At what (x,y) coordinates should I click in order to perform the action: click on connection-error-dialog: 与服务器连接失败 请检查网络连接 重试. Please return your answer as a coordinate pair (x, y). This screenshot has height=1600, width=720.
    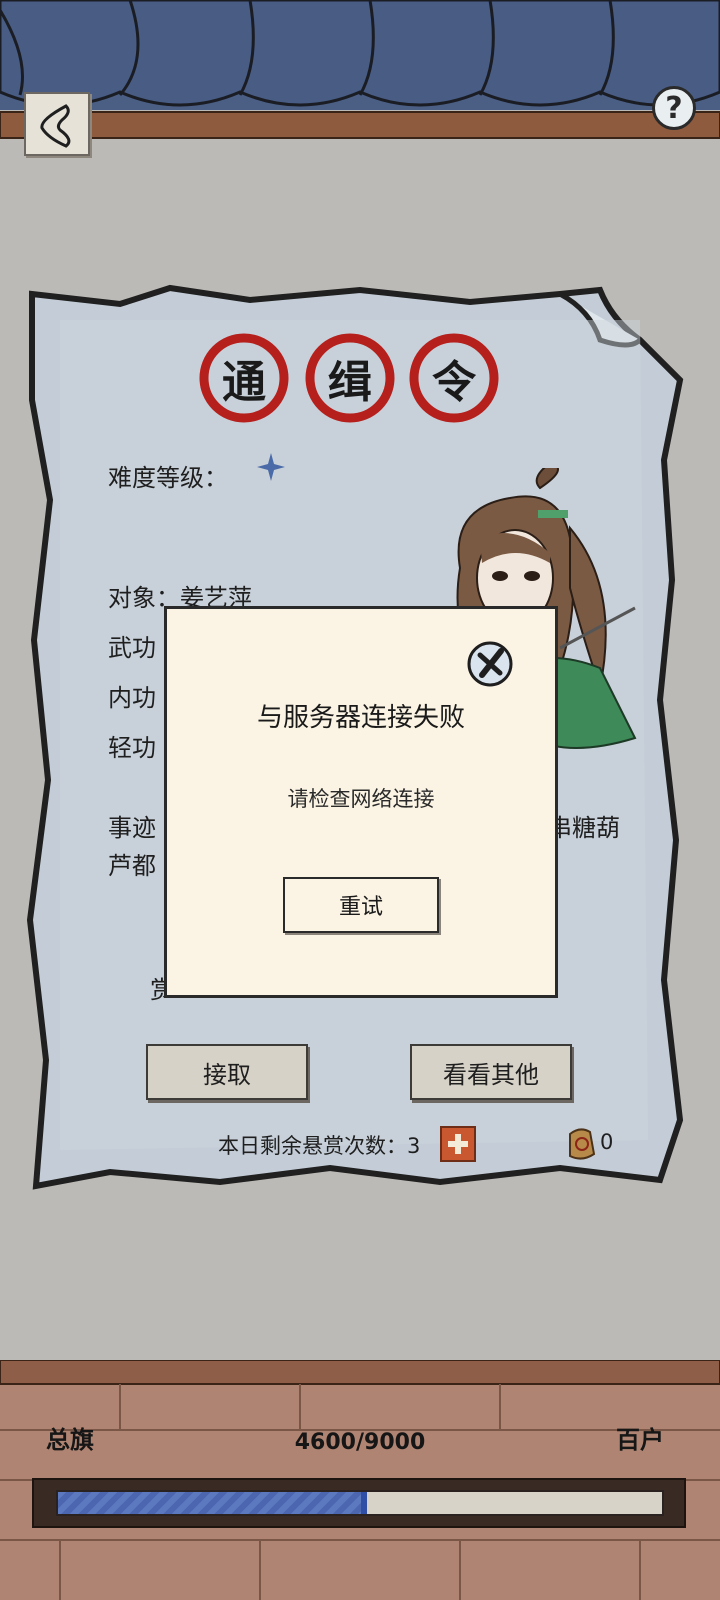
    Looking at the image, I should click on (361, 802).